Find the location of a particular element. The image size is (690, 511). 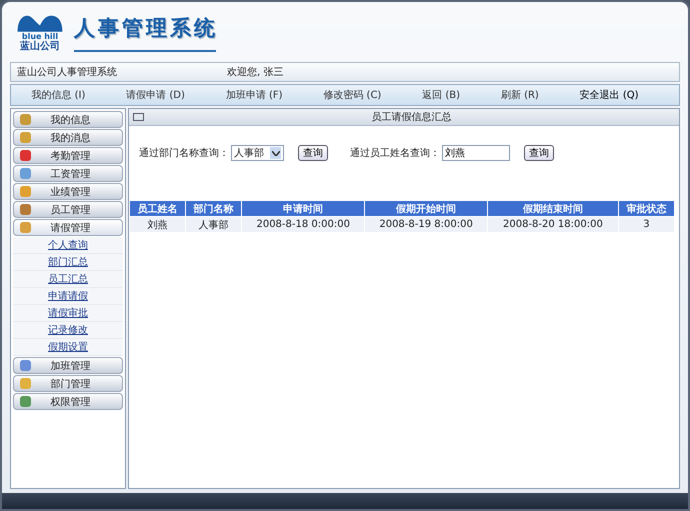

sidebar-menu-item: 部门管理 is located at coordinates (68, 383).